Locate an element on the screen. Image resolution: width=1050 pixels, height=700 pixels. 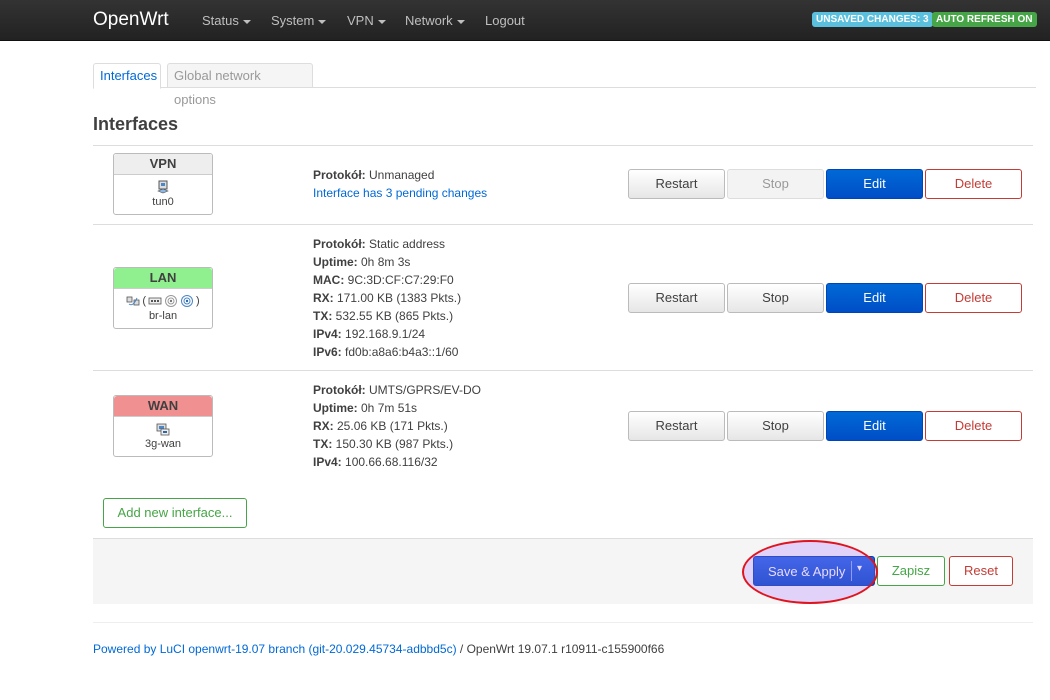
info-value: 100.66.68.116/32 is located at coordinates (389, 462).